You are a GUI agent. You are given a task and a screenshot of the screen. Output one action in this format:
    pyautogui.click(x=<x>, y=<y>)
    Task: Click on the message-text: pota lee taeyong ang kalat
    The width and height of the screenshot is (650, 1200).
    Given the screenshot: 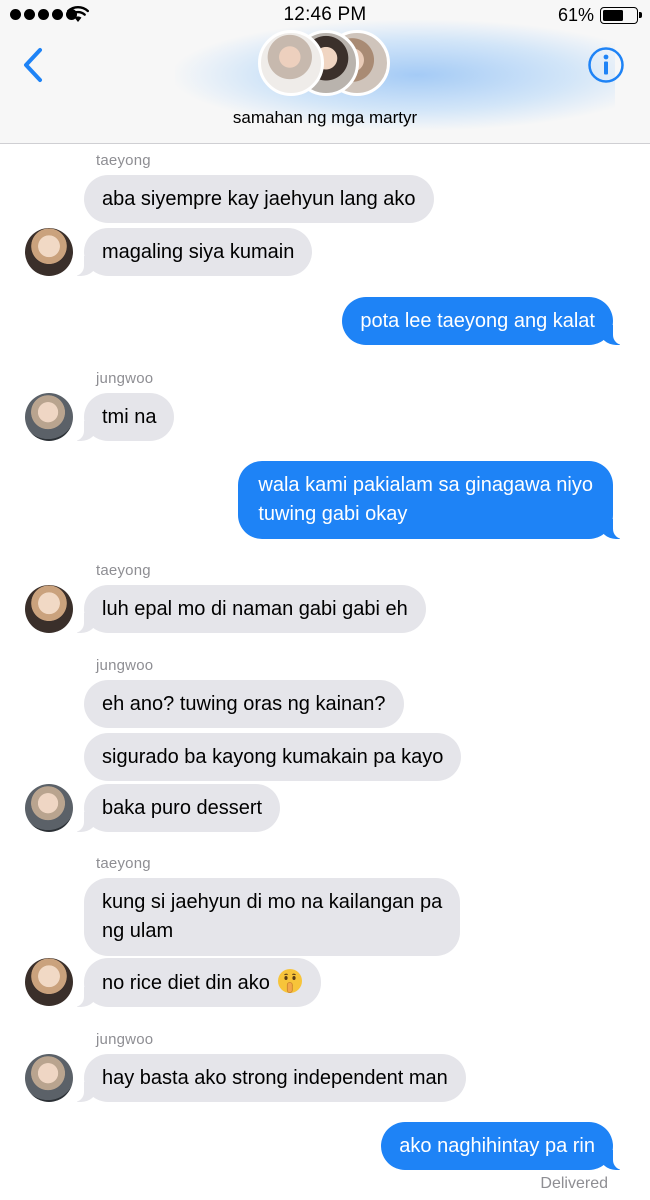 What is the action you would take?
    pyautogui.click(x=477, y=321)
    